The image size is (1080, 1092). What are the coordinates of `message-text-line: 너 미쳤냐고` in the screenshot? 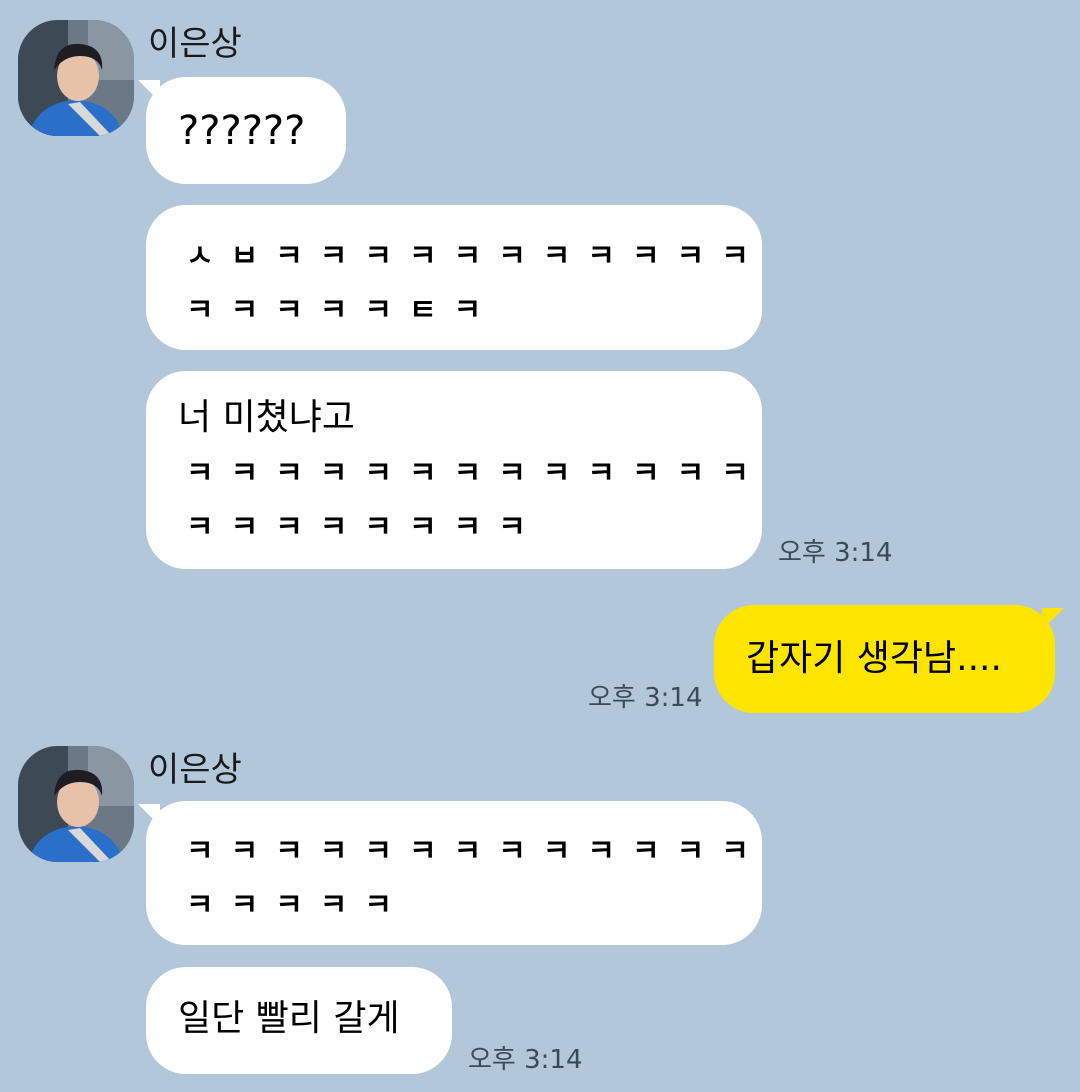 It's located at (267, 417).